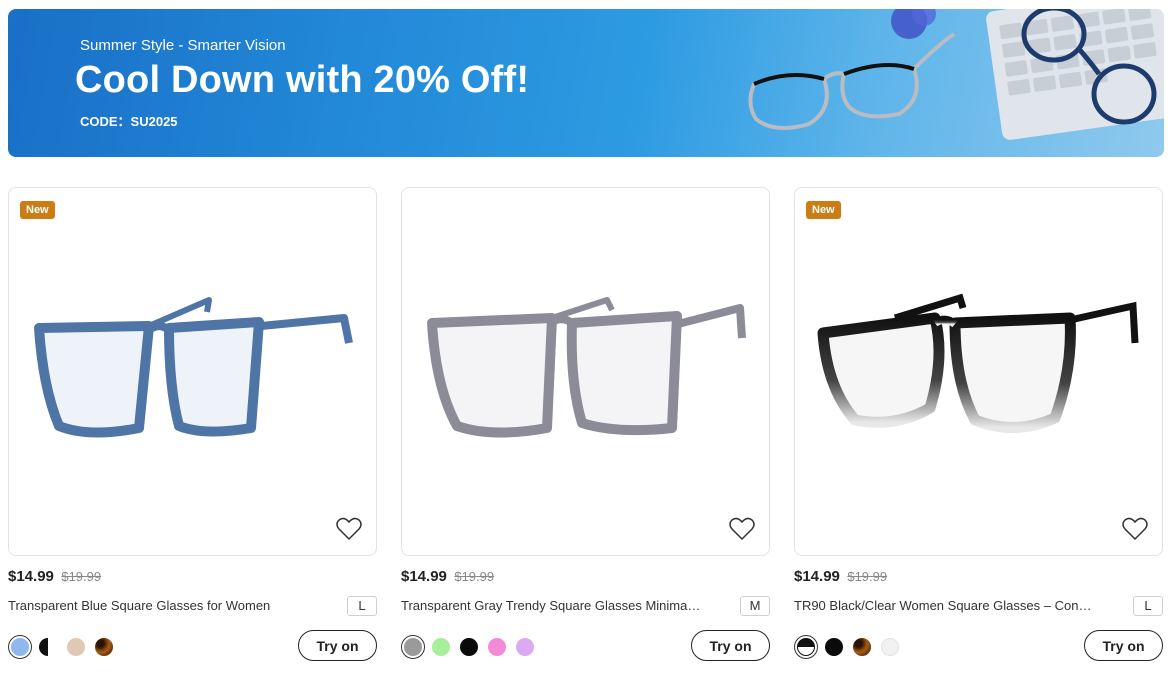 The height and width of the screenshot is (680, 1171). I want to click on swatch-gray, so click(413, 647).